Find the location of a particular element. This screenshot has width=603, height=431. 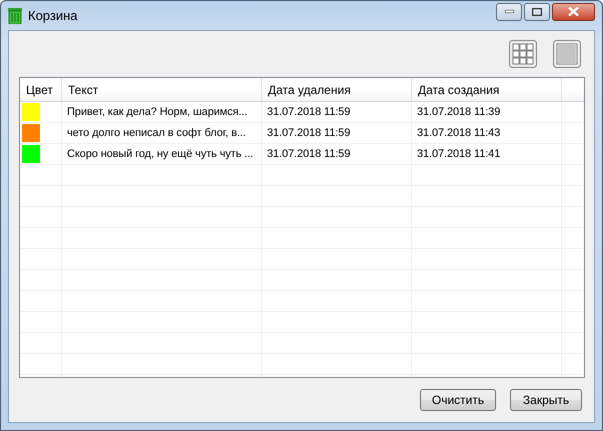

clear-button: Очистить is located at coordinates (458, 400).